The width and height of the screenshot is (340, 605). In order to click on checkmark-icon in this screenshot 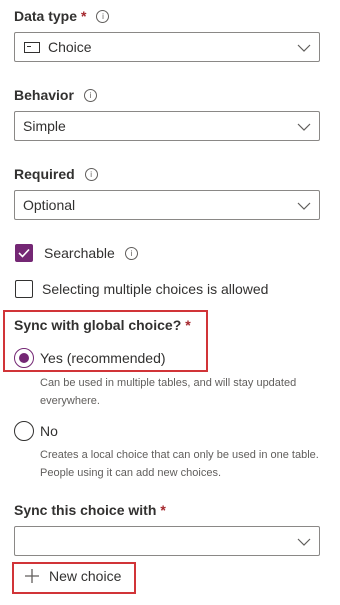, I will do `click(24, 253)`.